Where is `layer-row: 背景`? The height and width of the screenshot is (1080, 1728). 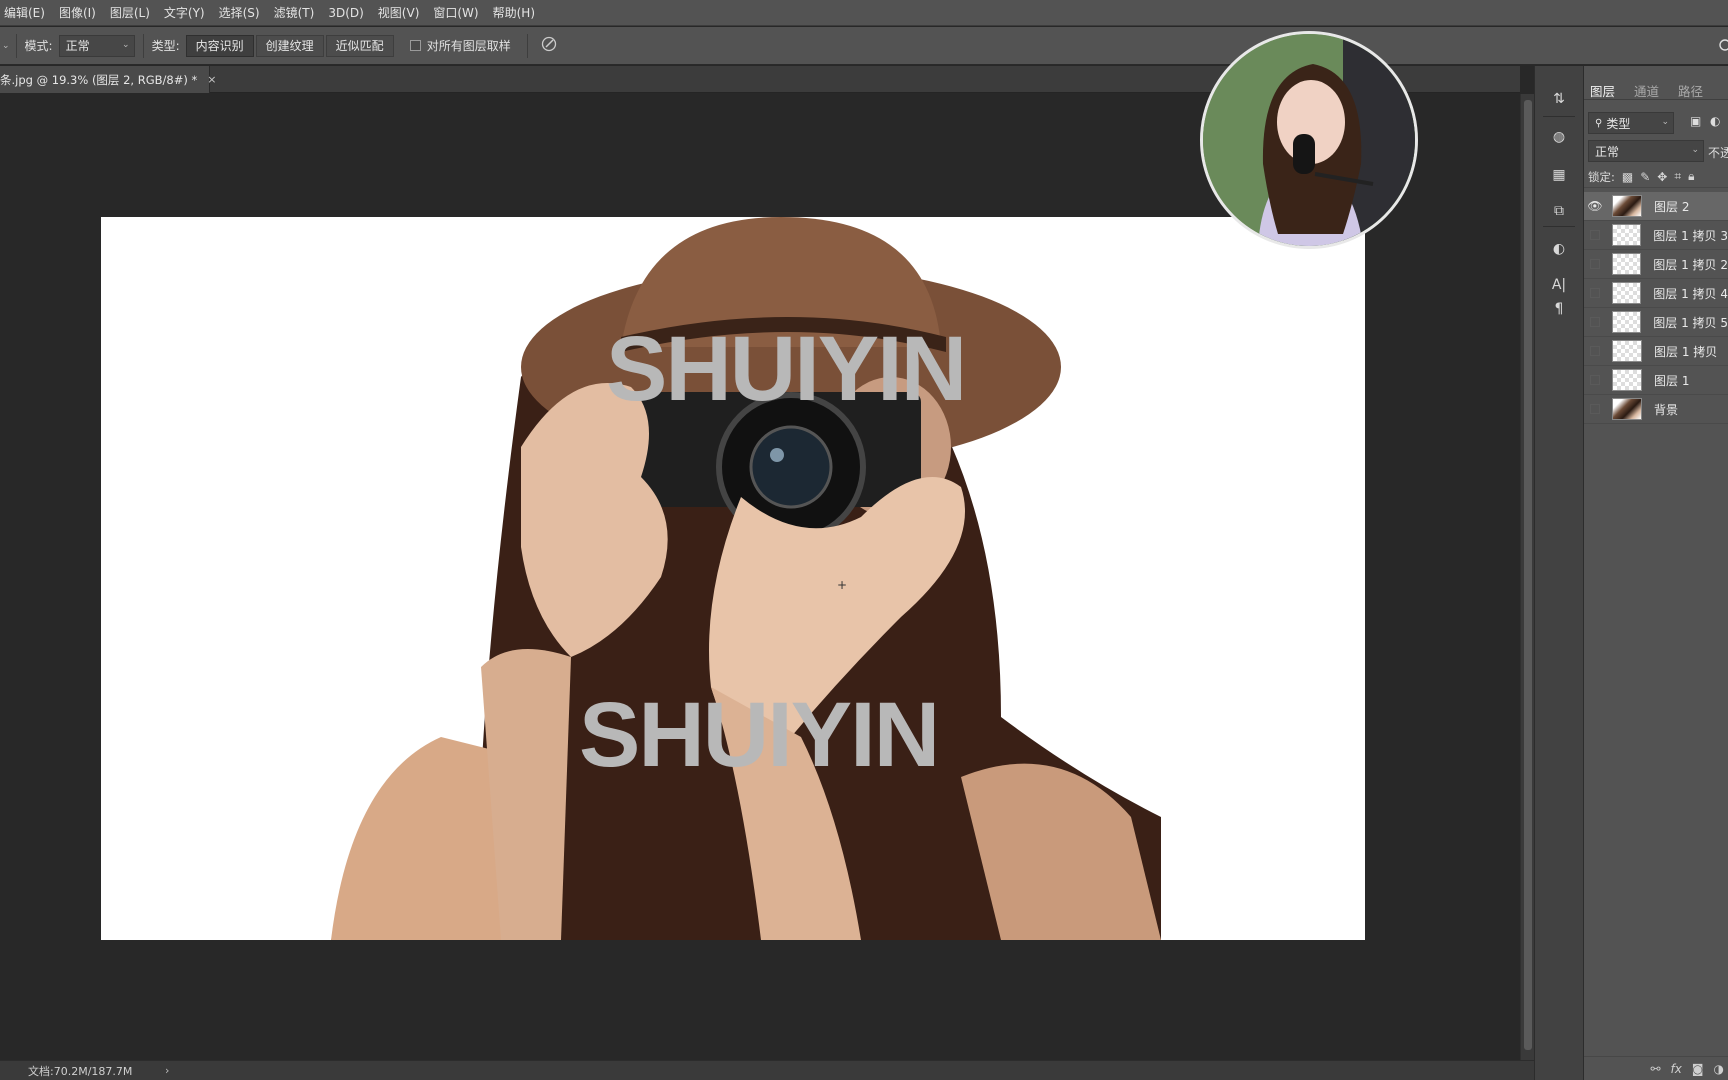 layer-row: 背景 is located at coordinates (1656, 409).